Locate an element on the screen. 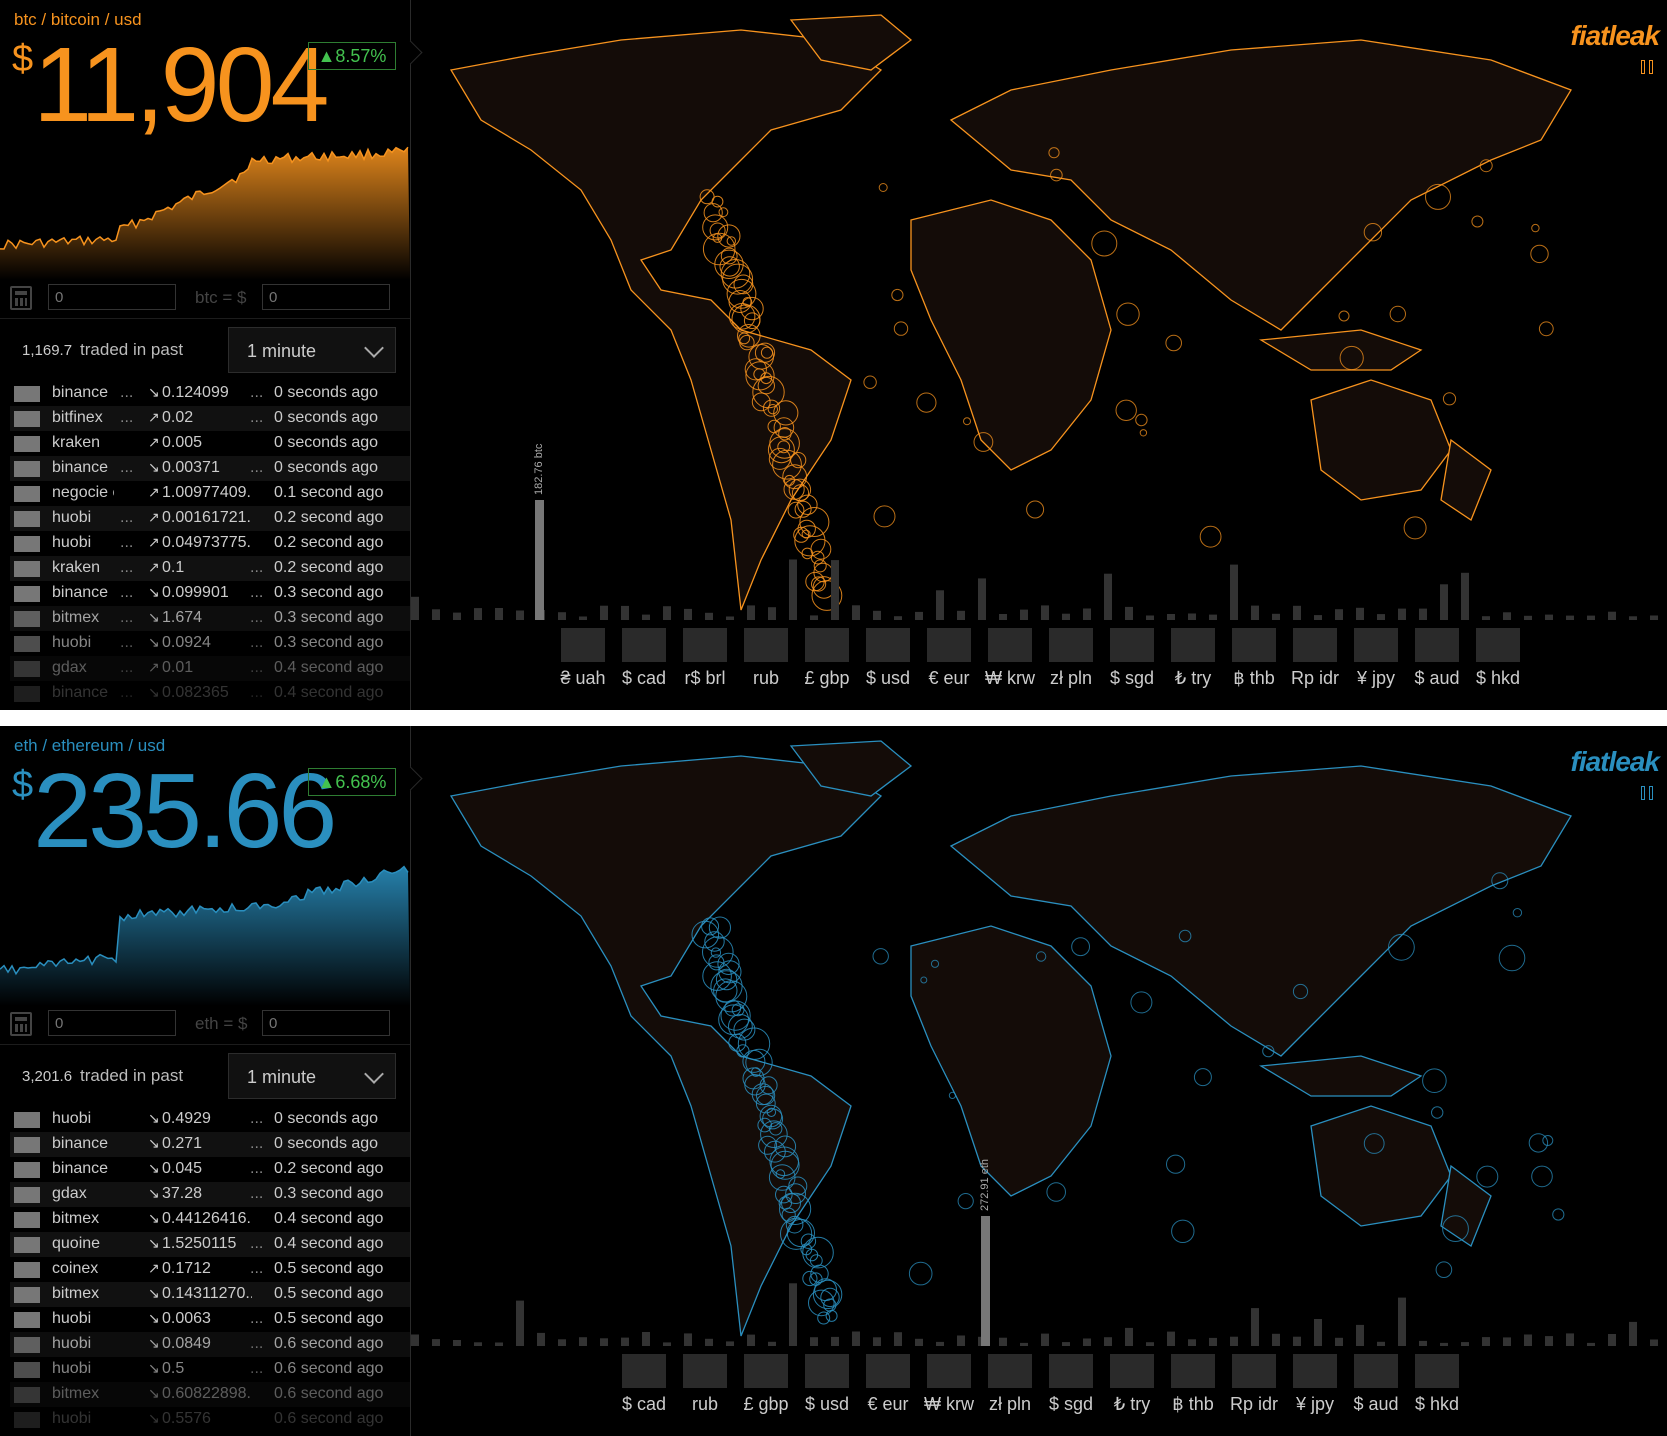 The height and width of the screenshot is (1436, 1667). currency-button: r$ brl is located at coordinates (705, 661).